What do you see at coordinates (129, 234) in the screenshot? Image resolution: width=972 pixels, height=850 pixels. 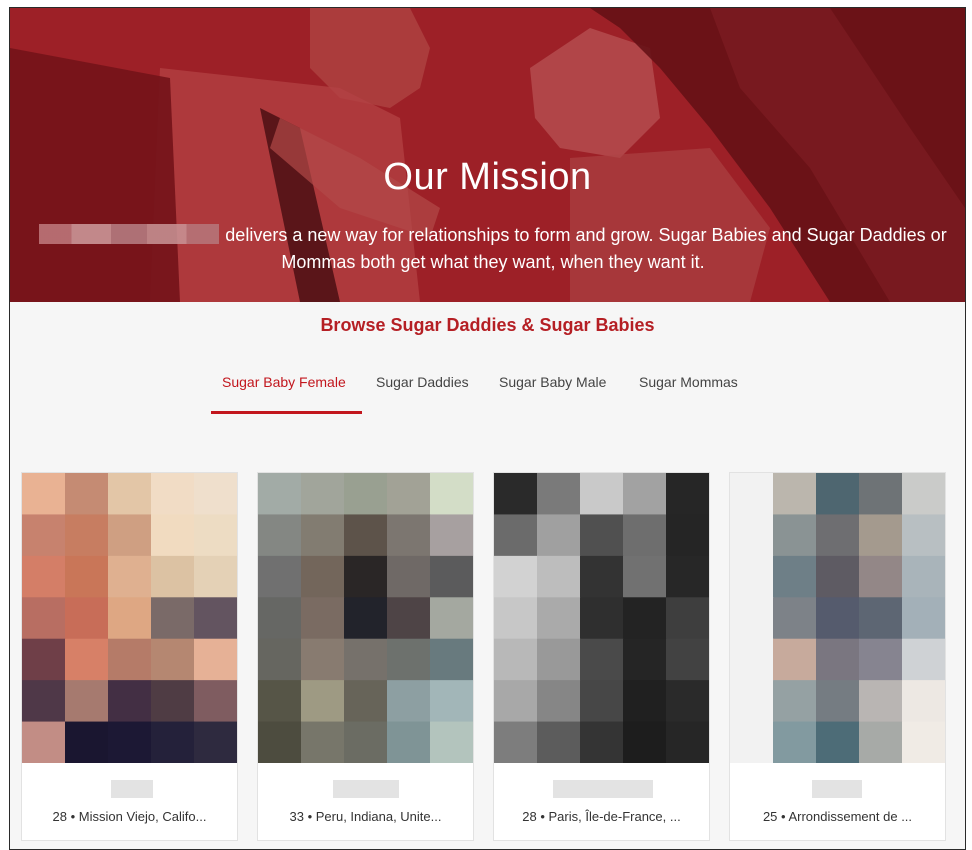 I see `blurred-brand-name` at bounding box center [129, 234].